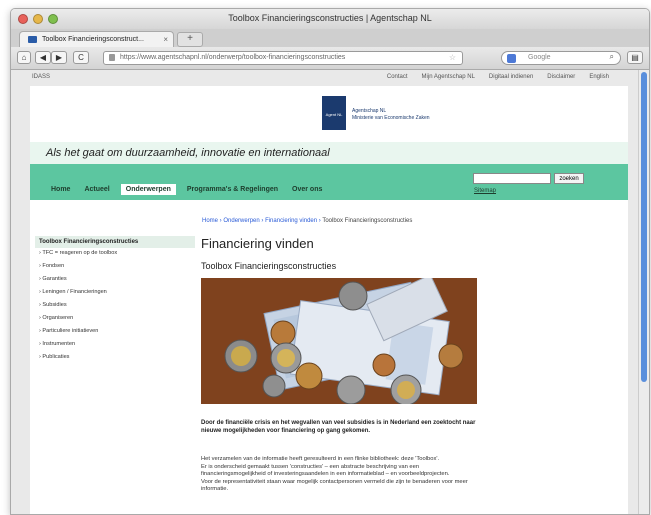 The height and width of the screenshot is (515, 651). Describe the element at coordinates (96, 189) in the screenshot. I see `menu-item-actueel: Actueel` at that location.